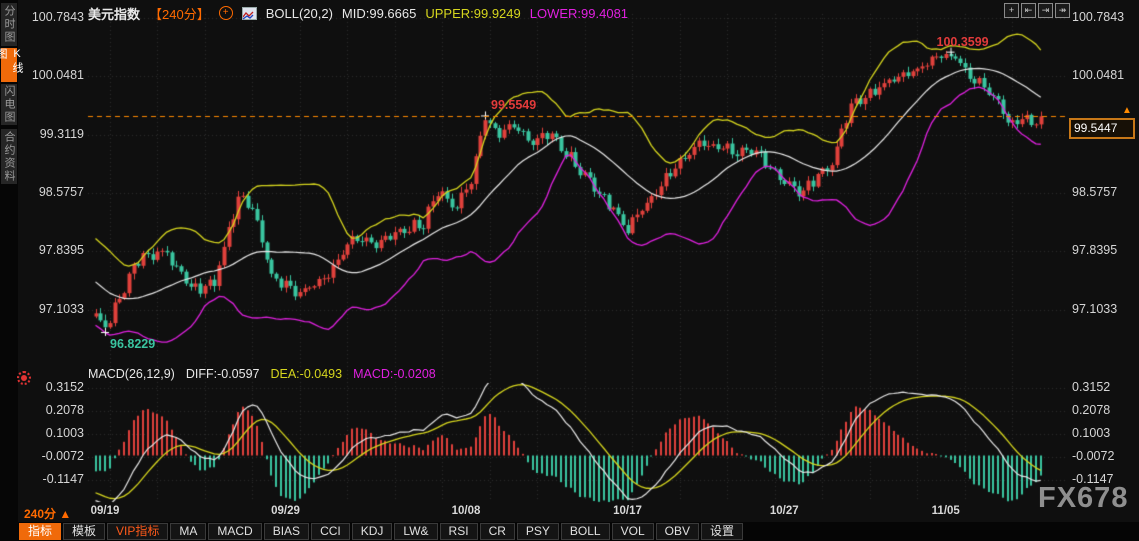 This screenshot has width=1139, height=541. What do you see at coordinates (57, 17) in the screenshot?
I see `price-tick-left: 100.7843` at bounding box center [57, 17].